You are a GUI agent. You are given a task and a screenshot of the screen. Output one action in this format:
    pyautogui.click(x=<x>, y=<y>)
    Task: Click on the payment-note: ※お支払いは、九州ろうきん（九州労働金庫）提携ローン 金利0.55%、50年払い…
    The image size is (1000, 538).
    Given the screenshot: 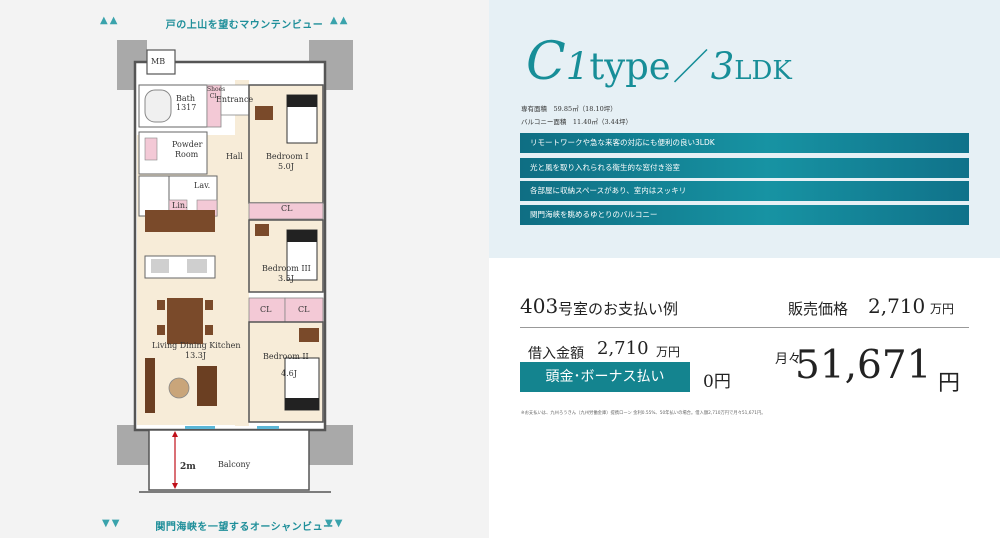 What is the action you would take?
    pyautogui.click(x=643, y=413)
    